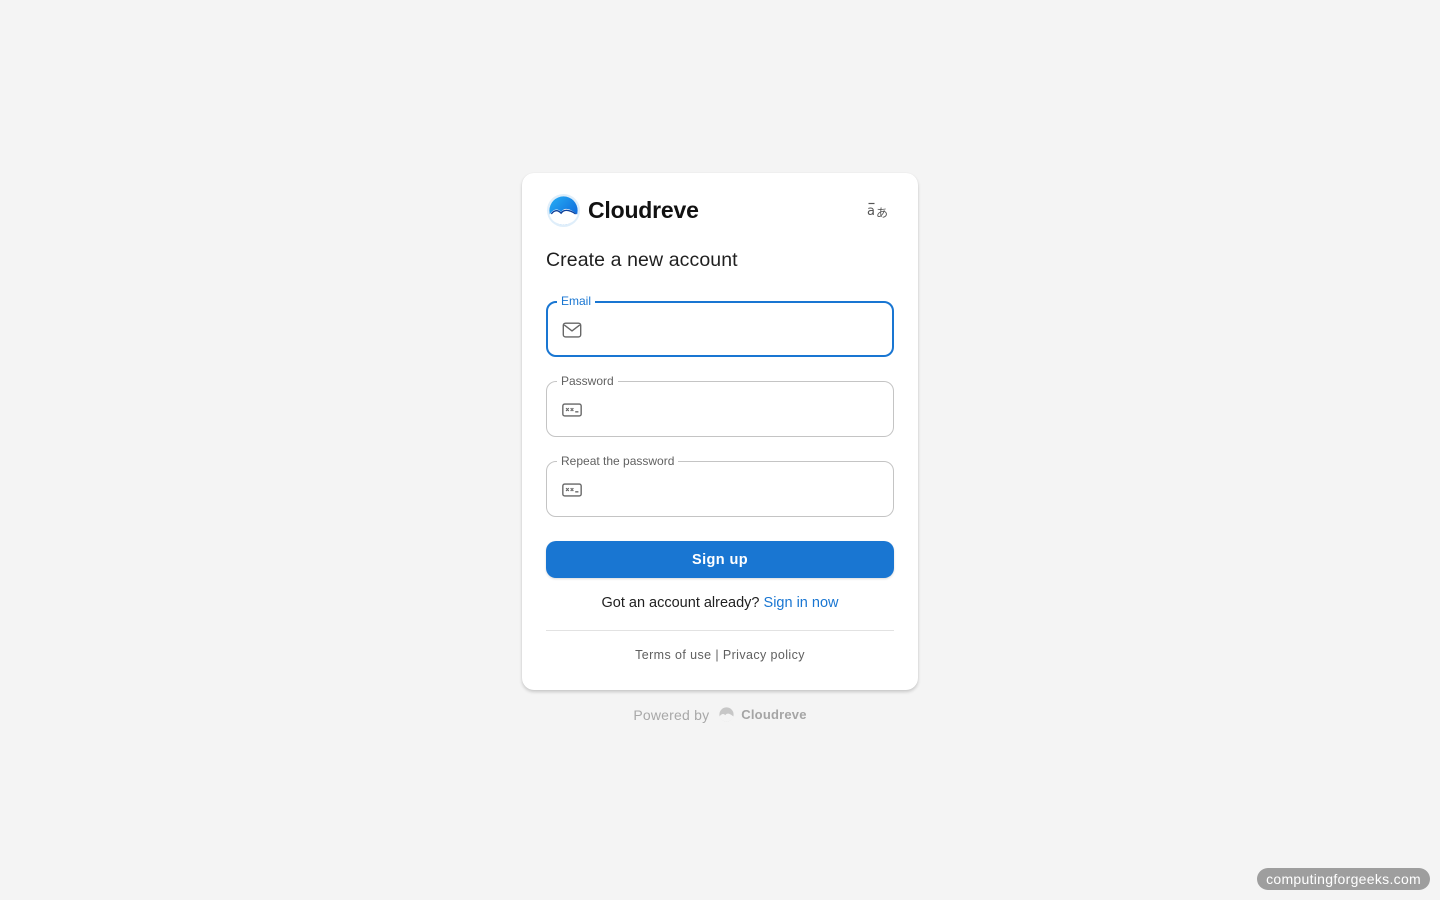 This screenshot has height=900, width=1440. I want to click on page-title: Create a new account, so click(642, 260).